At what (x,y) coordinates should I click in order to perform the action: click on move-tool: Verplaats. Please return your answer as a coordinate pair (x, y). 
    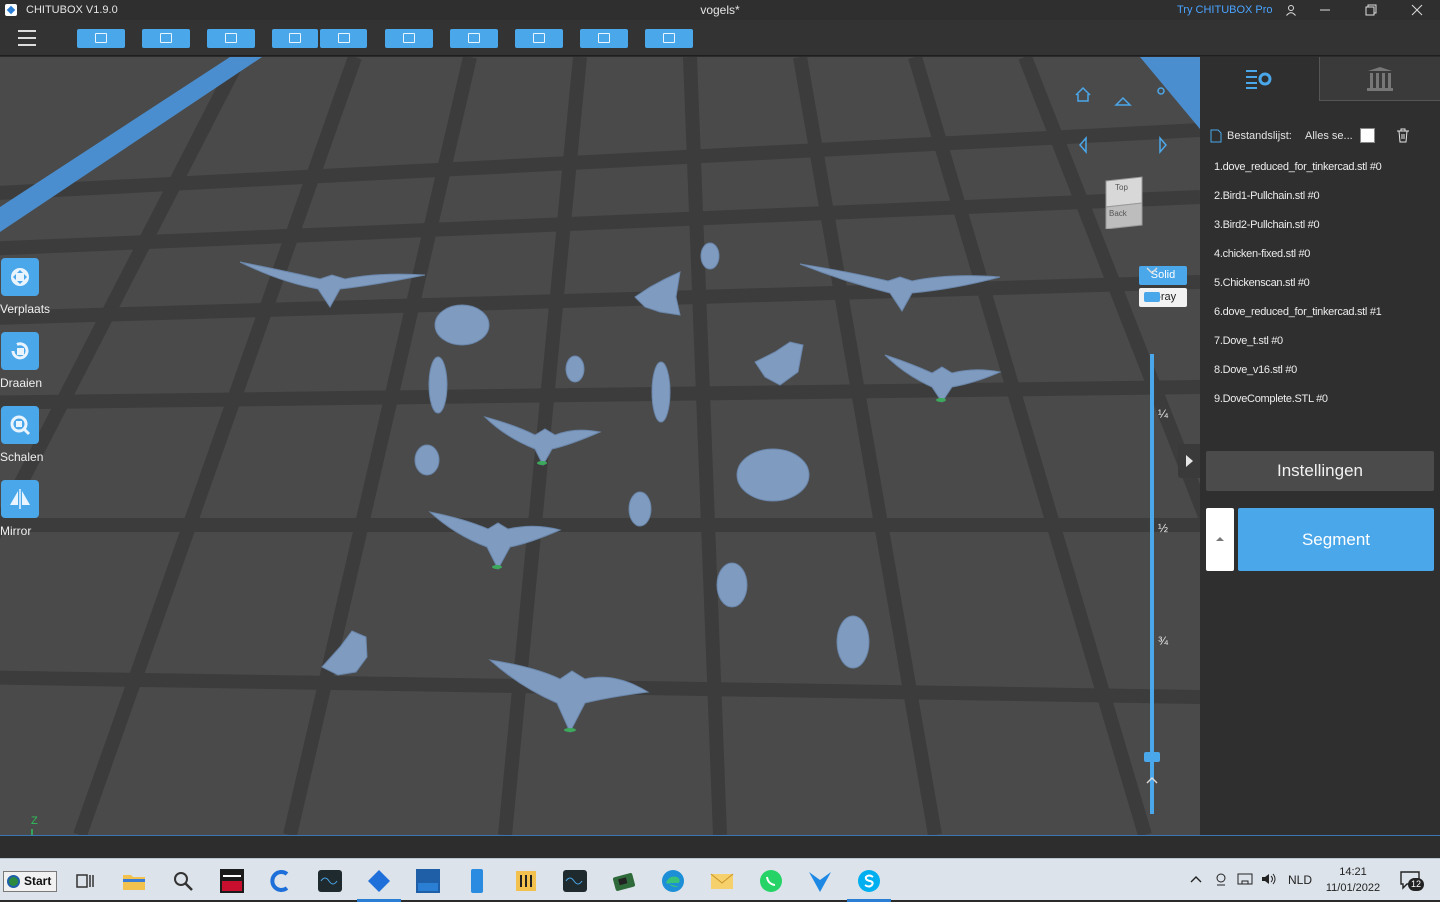
    Looking at the image, I should click on (25, 287).